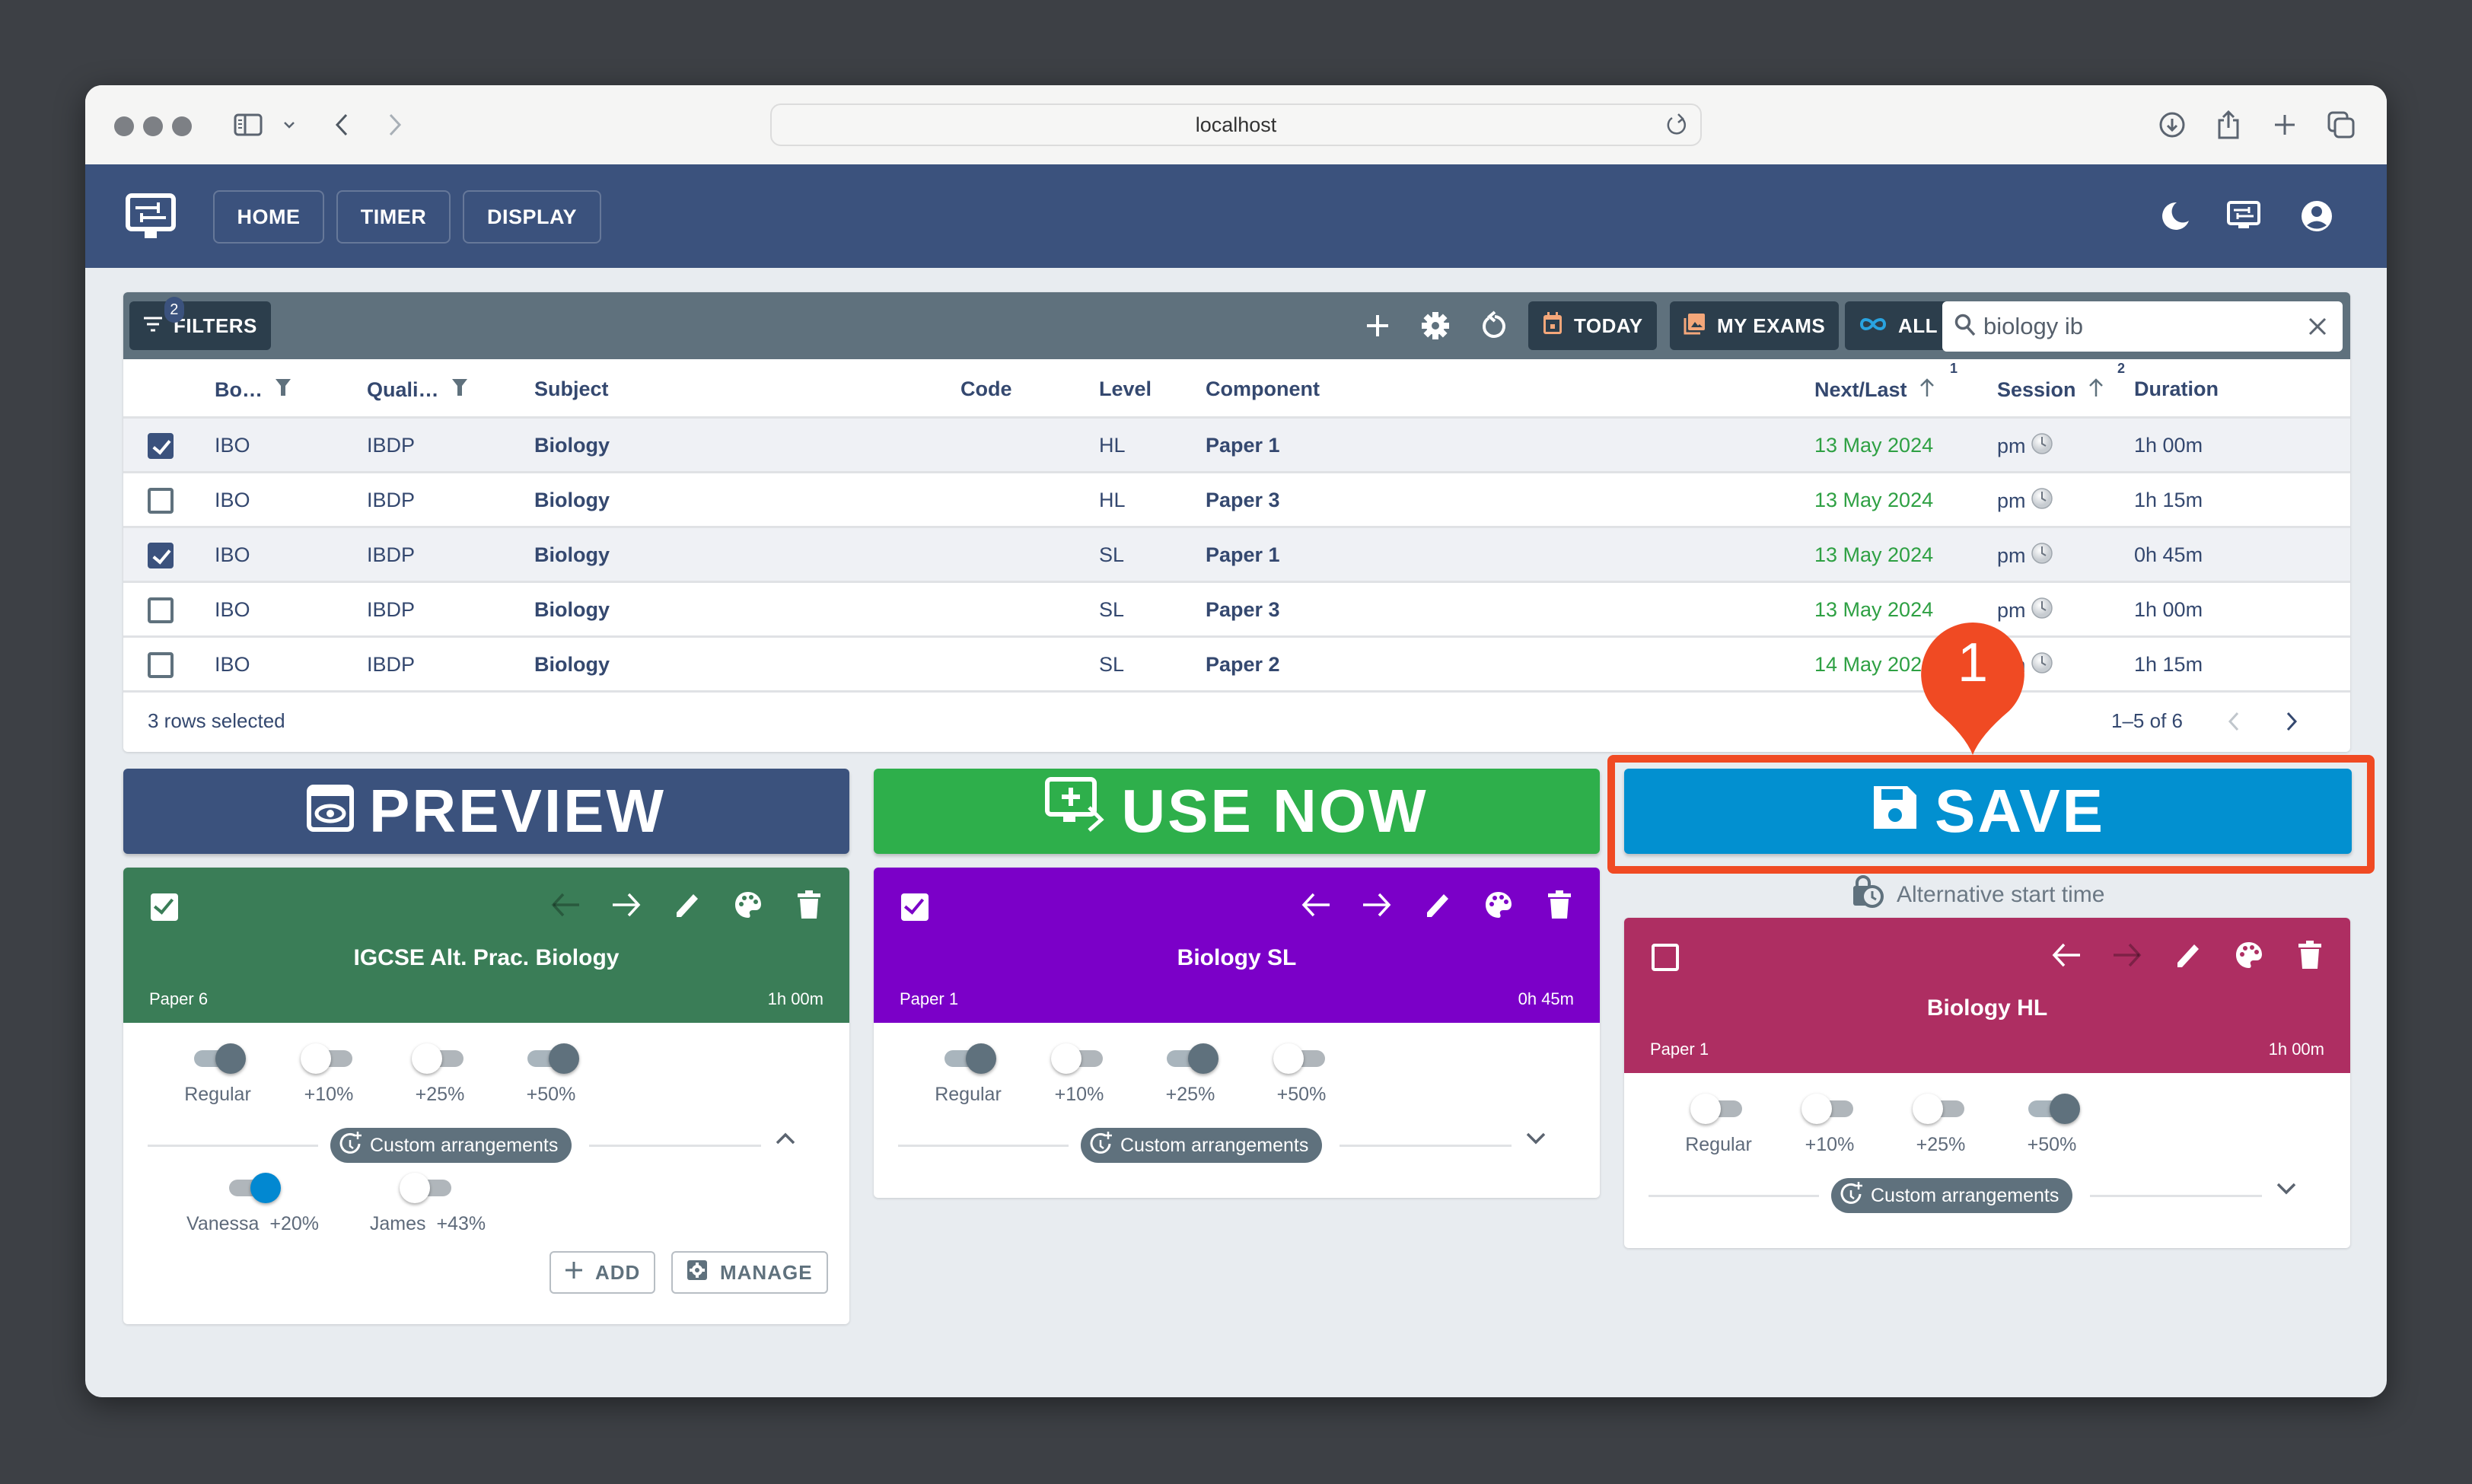 The width and height of the screenshot is (2472, 1484). I want to click on app-logo-icon, so click(151, 218).